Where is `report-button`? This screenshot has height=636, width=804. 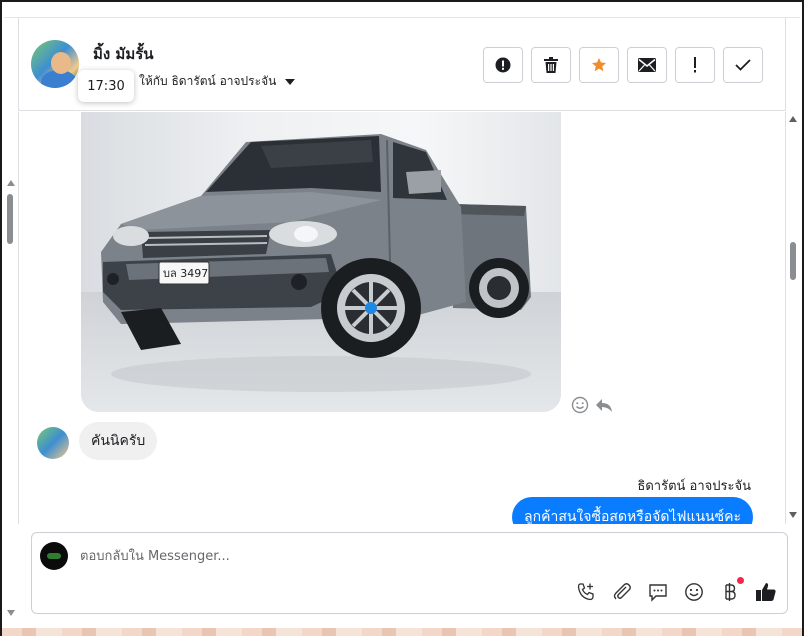 report-button is located at coordinates (503, 65).